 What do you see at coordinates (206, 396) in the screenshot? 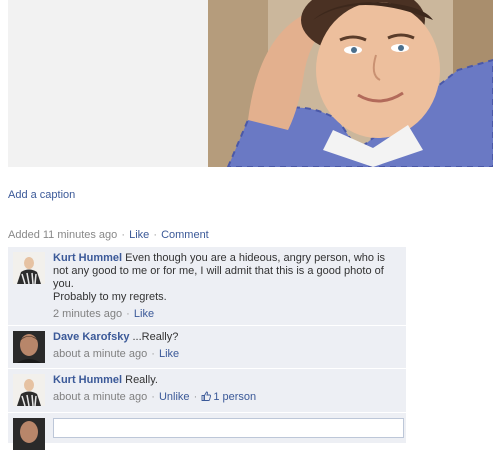
I see `like-thumb-icon` at bounding box center [206, 396].